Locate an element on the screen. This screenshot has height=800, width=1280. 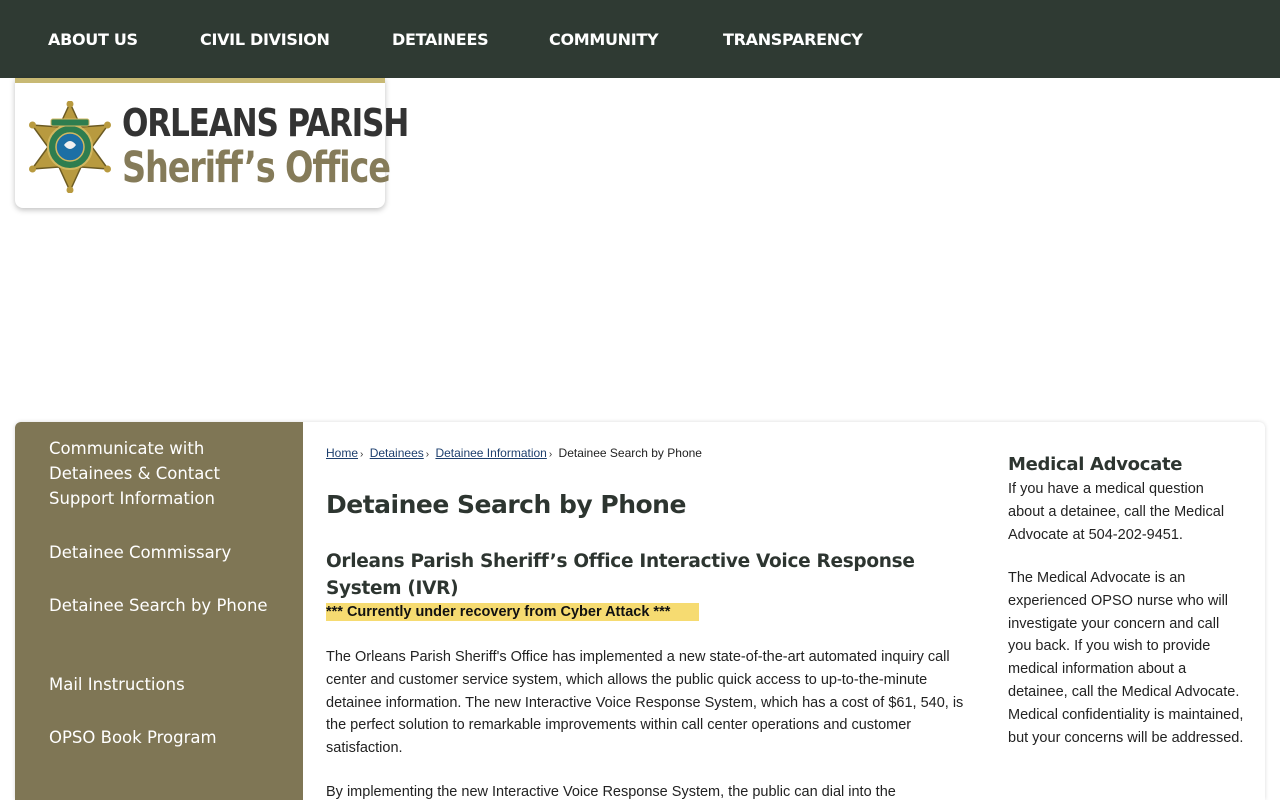
logo-line-sheriffs-office: Sheriff’s Office is located at coordinates (256, 168).